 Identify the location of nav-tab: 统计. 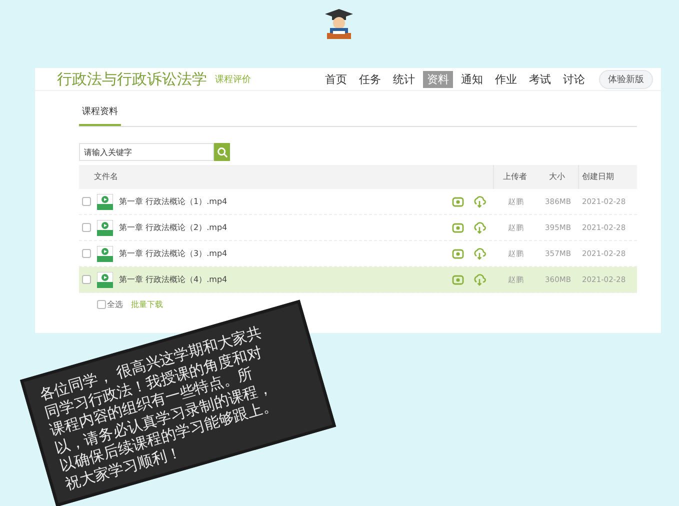
(404, 79).